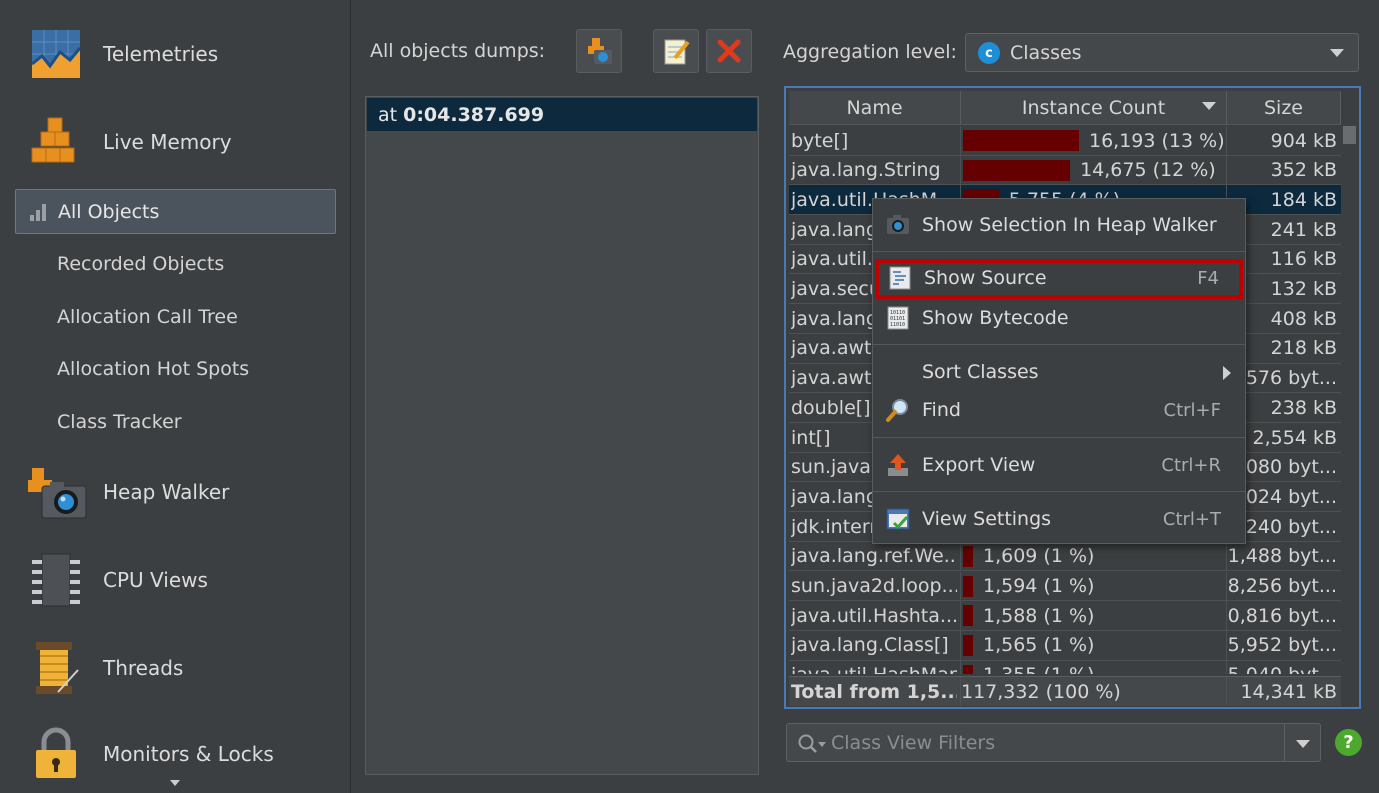 Image resolution: width=1379 pixels, height=793 pixels. What do you see at coordinates (1303, 170) in the screenshot?
I see `row-size: 352 kB` at bounding box center [1303, 170].